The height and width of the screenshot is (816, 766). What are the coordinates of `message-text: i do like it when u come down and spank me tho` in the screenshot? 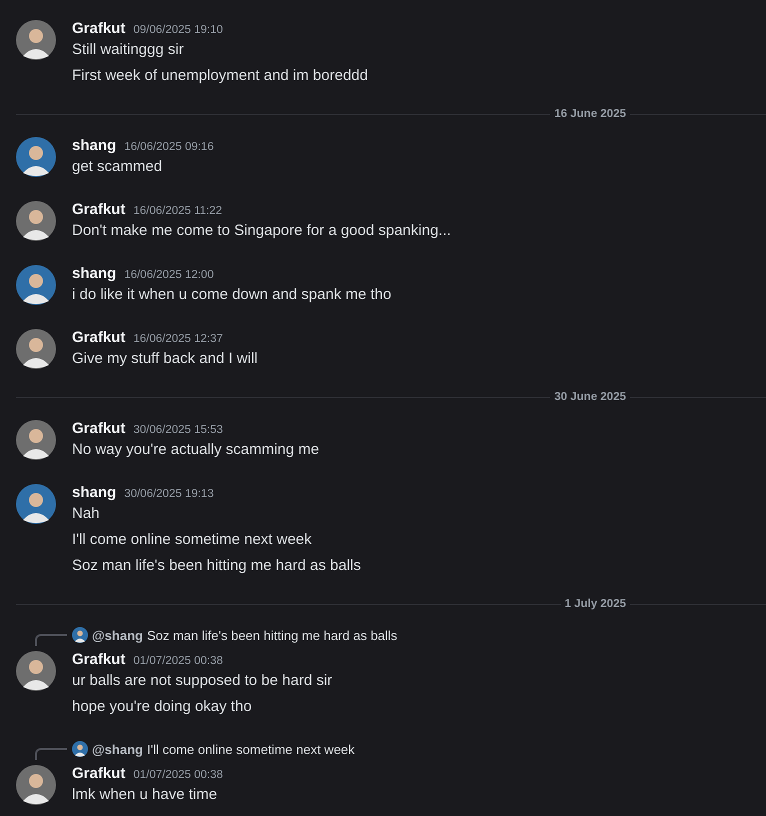 It's located at (232, 295).